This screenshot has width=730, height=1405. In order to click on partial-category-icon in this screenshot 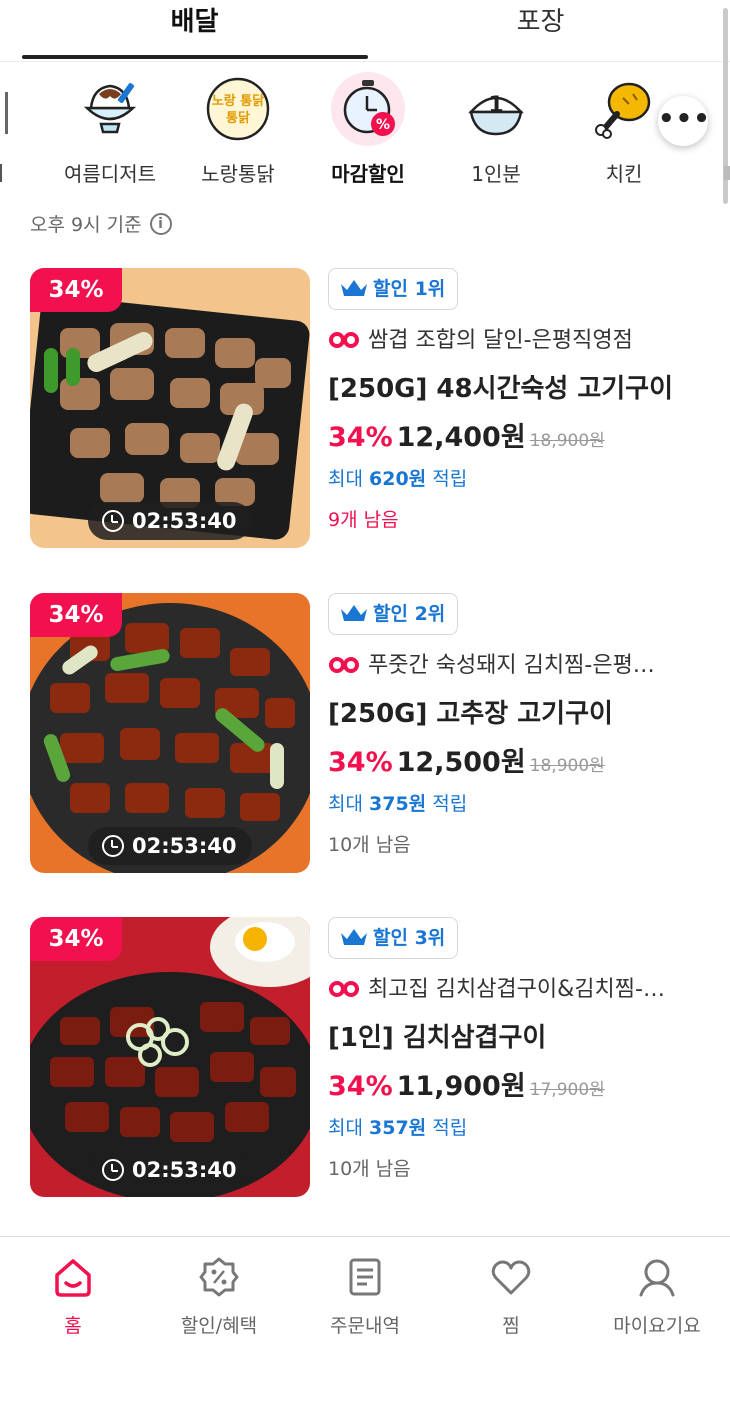, I will do `click(4, 113)`.